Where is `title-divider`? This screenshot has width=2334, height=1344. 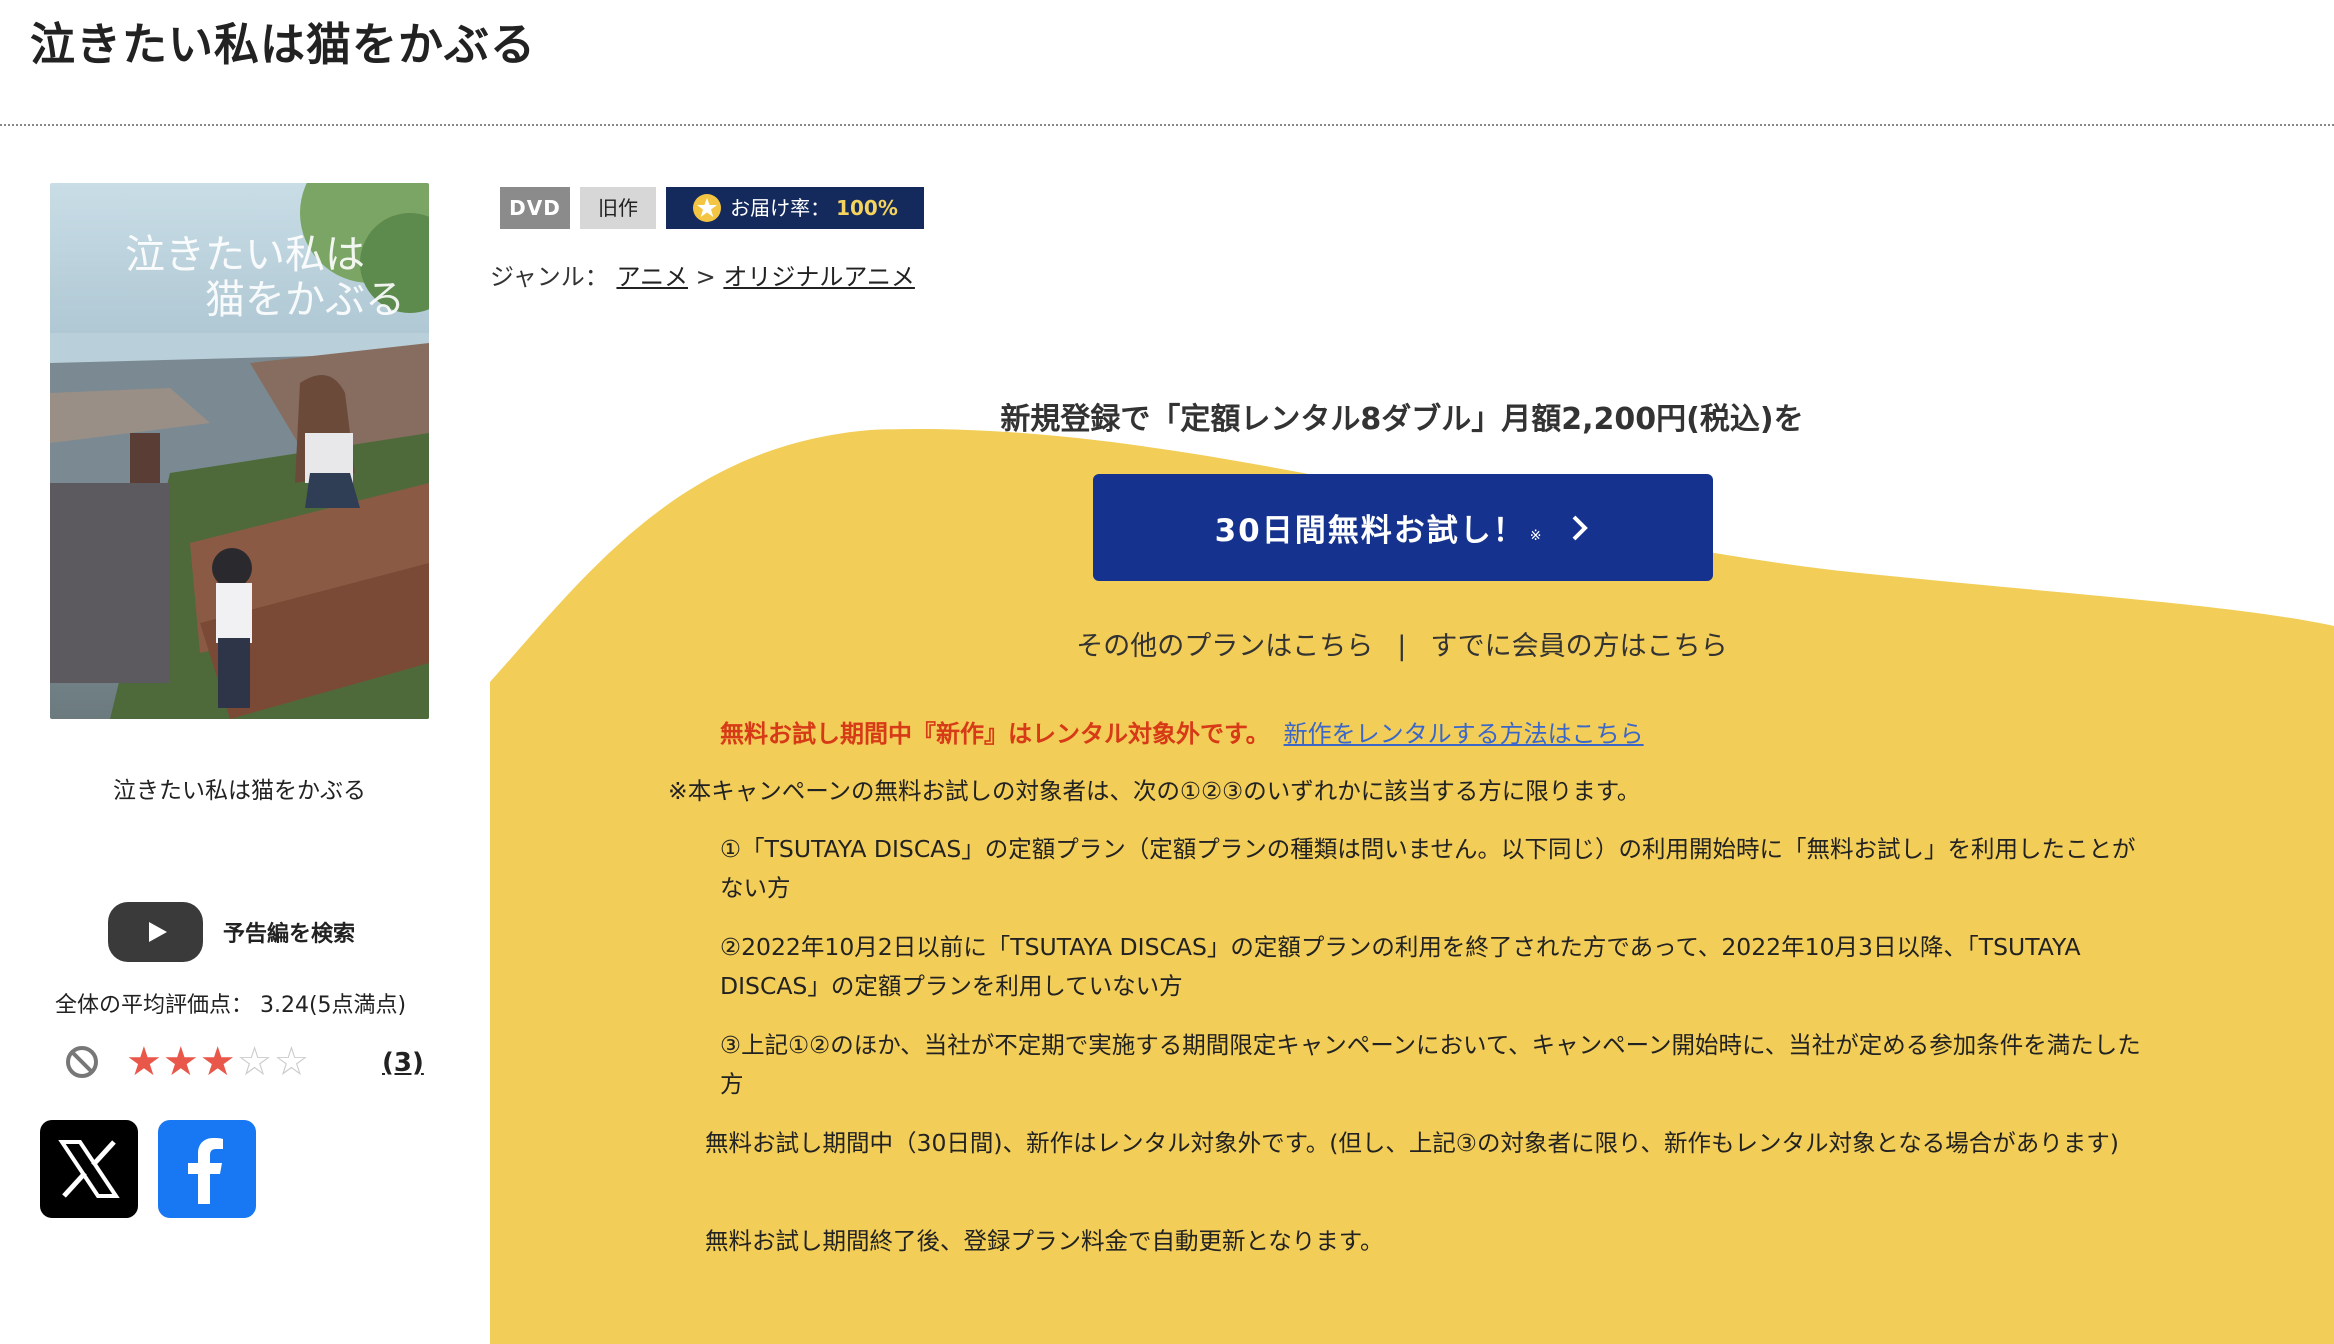
title-divider is located at coordinates (1167, 125).